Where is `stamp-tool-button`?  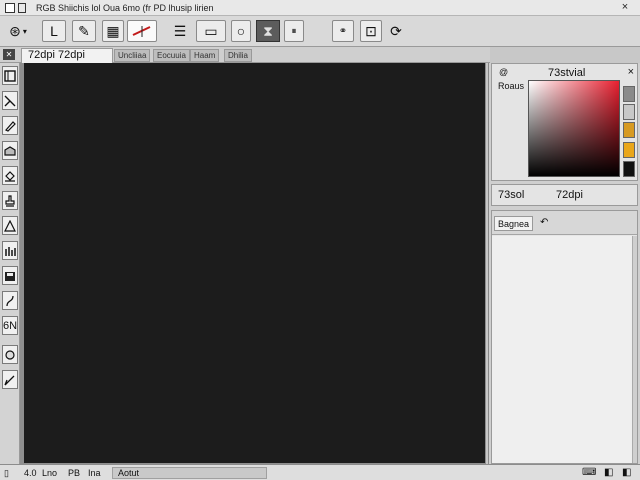 stamp-tool-button is located at coordinates (10, 200).